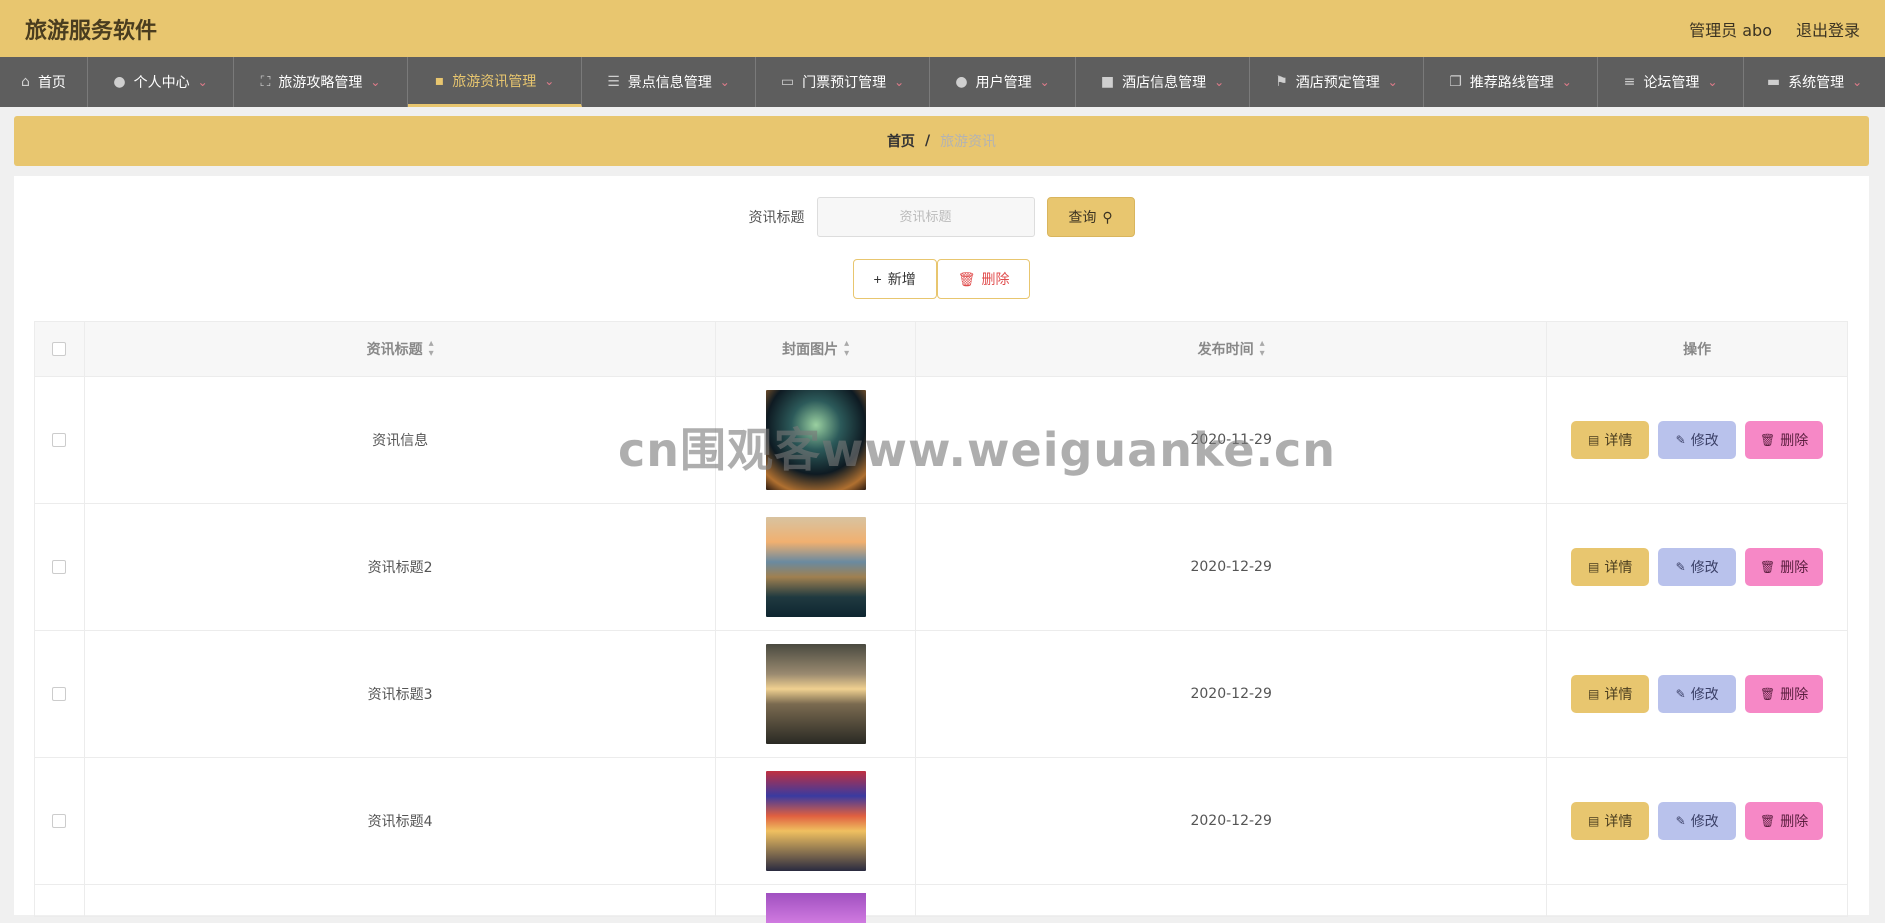  Describe the element at coordinates (1697, 349) in the screenshot. I see `header-ops: 操作` at that location.